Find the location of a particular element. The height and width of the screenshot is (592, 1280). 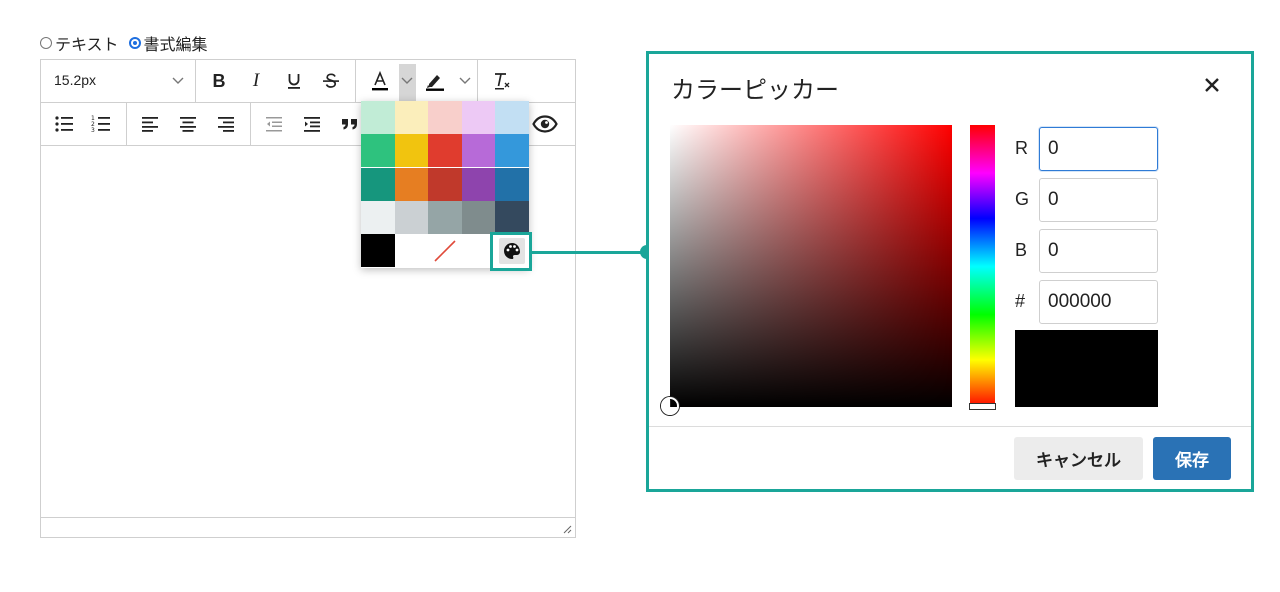

mode-text-option: テキスト is located at coordinates (79, 43).